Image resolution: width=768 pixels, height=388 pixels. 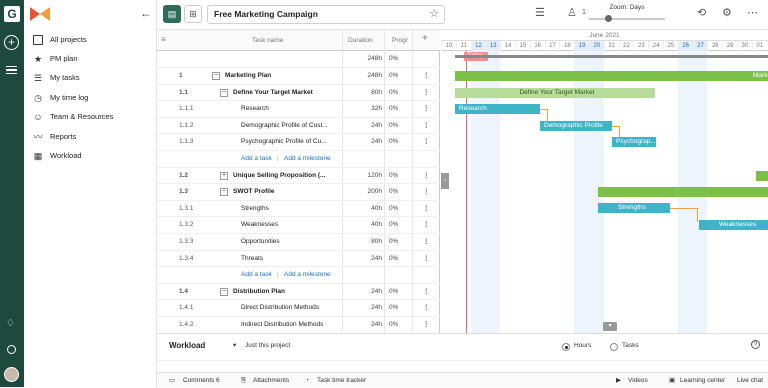 I want to click on bar-swot, so click(x=683, y=192).